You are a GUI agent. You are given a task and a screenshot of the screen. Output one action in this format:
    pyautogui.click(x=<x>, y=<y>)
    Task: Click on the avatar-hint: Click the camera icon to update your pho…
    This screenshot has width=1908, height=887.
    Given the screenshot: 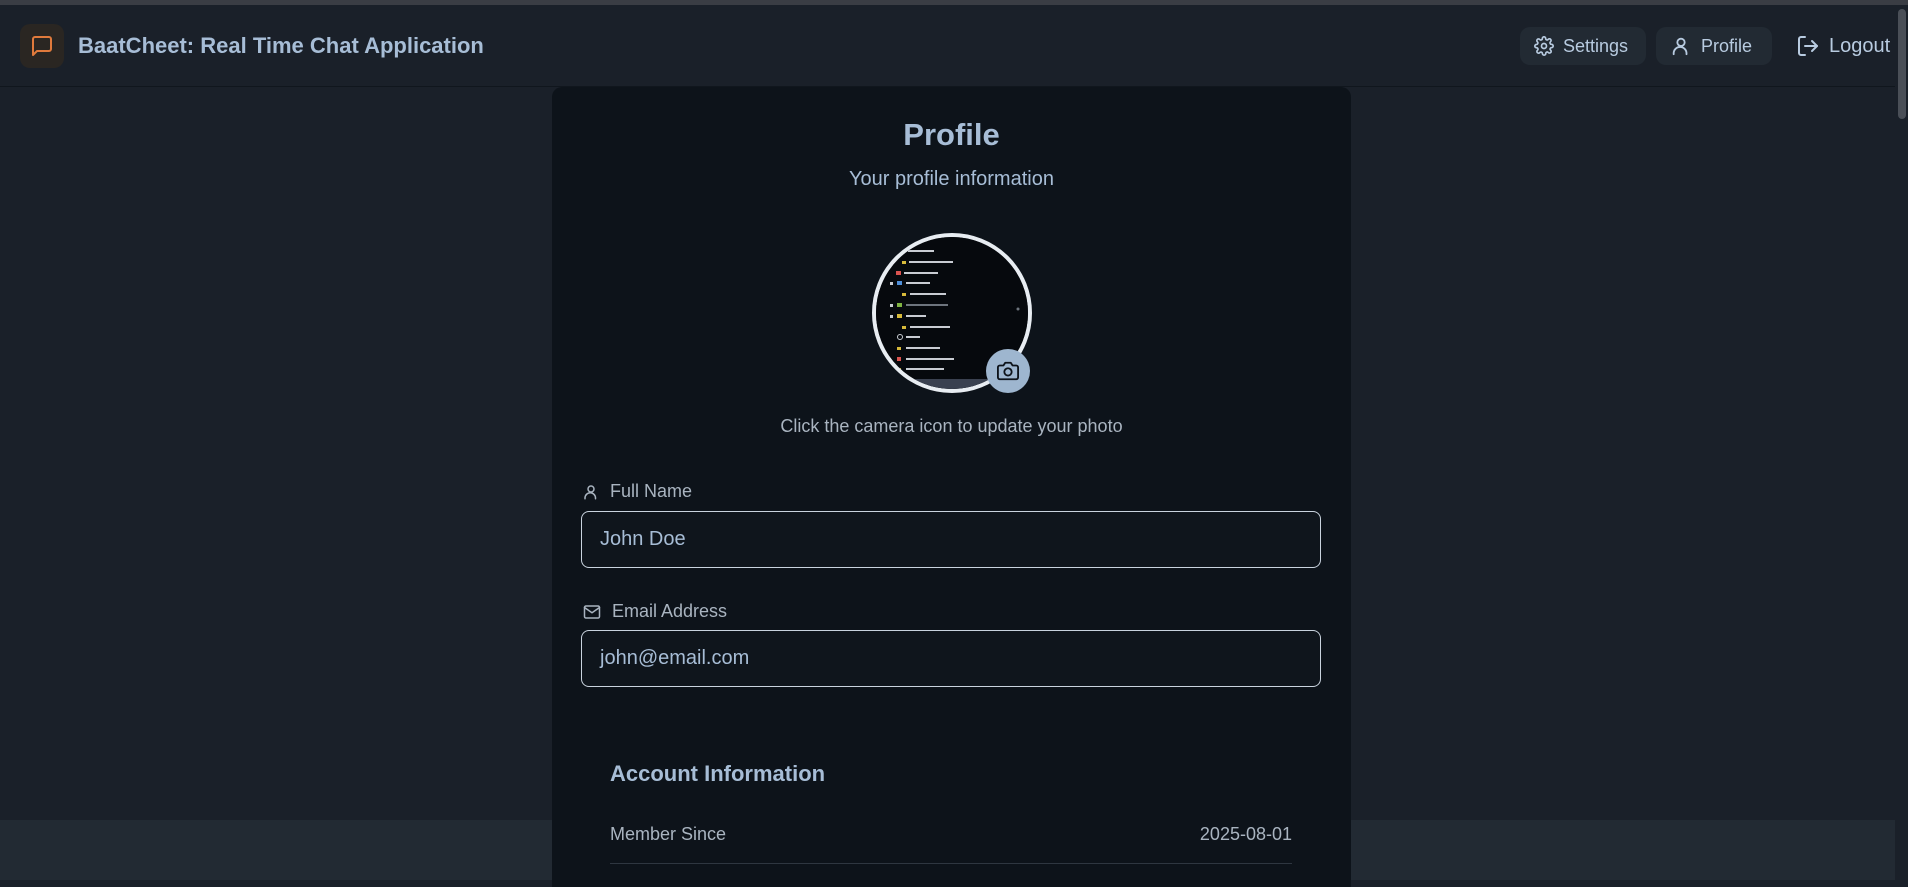 What is the action you would take?
    pyautogui.click(x=951, y=426)
    